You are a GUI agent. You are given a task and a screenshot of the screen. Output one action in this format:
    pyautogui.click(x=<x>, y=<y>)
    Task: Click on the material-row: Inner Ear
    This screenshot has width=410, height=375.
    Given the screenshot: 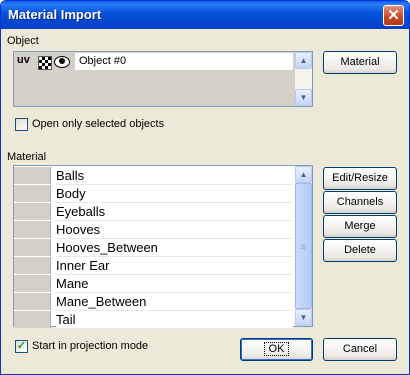 What is the action you would take?
    pyautogui.click(x=154, y=266)
    